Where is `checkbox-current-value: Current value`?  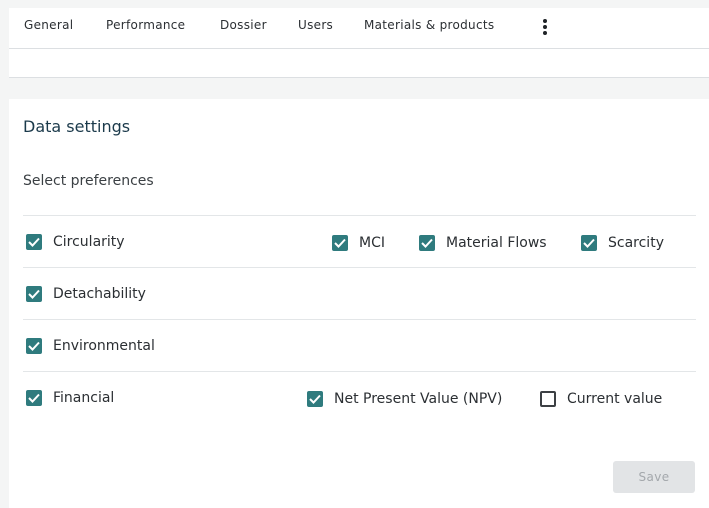
checkbox-current-value: Current value is located at coordinates (601, 399).